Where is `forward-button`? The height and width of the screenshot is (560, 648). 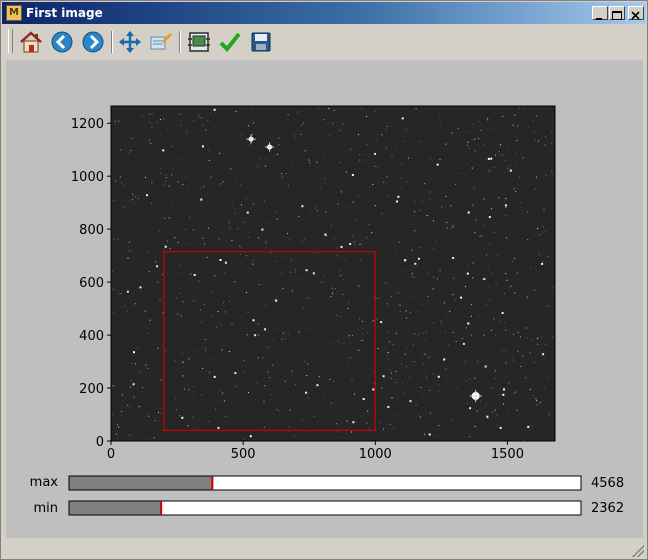 forward-button is located at coordinates (93, 42).